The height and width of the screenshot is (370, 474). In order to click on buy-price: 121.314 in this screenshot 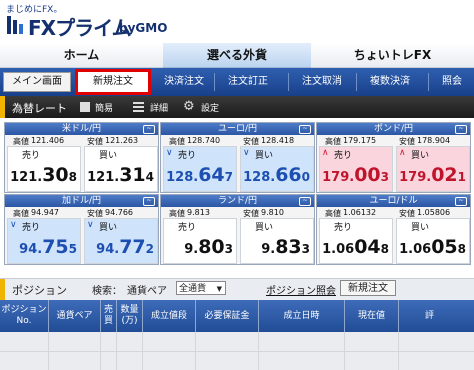, I will do `click(120, 175)`.